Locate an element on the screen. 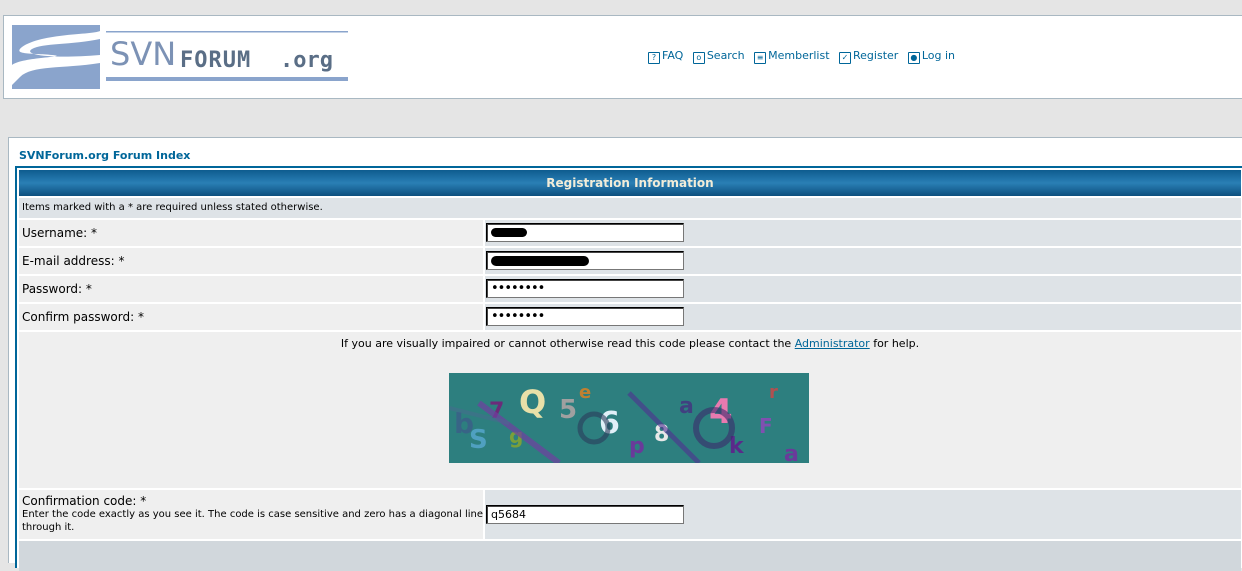  svg-text: S is located at coordinates (478, 440).